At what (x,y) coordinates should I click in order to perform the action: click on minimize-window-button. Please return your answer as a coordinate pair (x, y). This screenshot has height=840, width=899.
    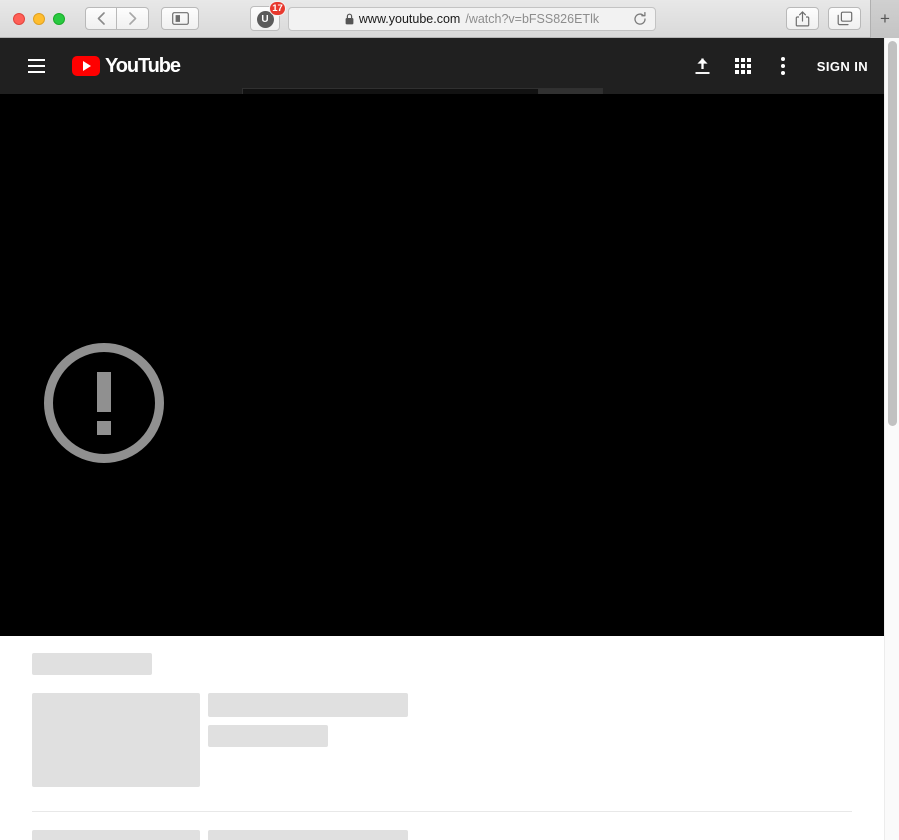
    Looking at the image, I should click on (39, 18).